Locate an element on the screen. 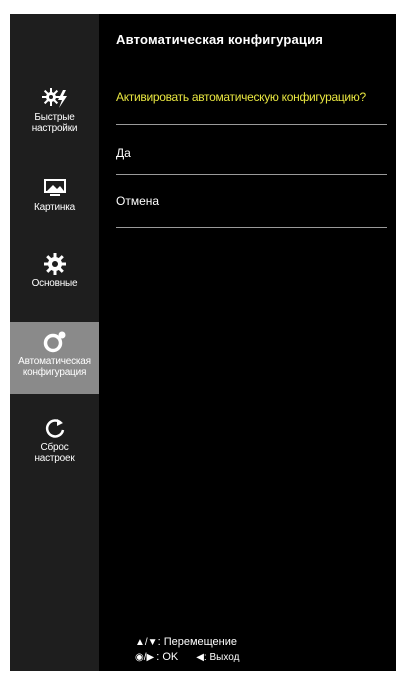 This screenshot has height=675, width=401. sidebar-item-picture: Картинка is located at coordinates (54, 198).